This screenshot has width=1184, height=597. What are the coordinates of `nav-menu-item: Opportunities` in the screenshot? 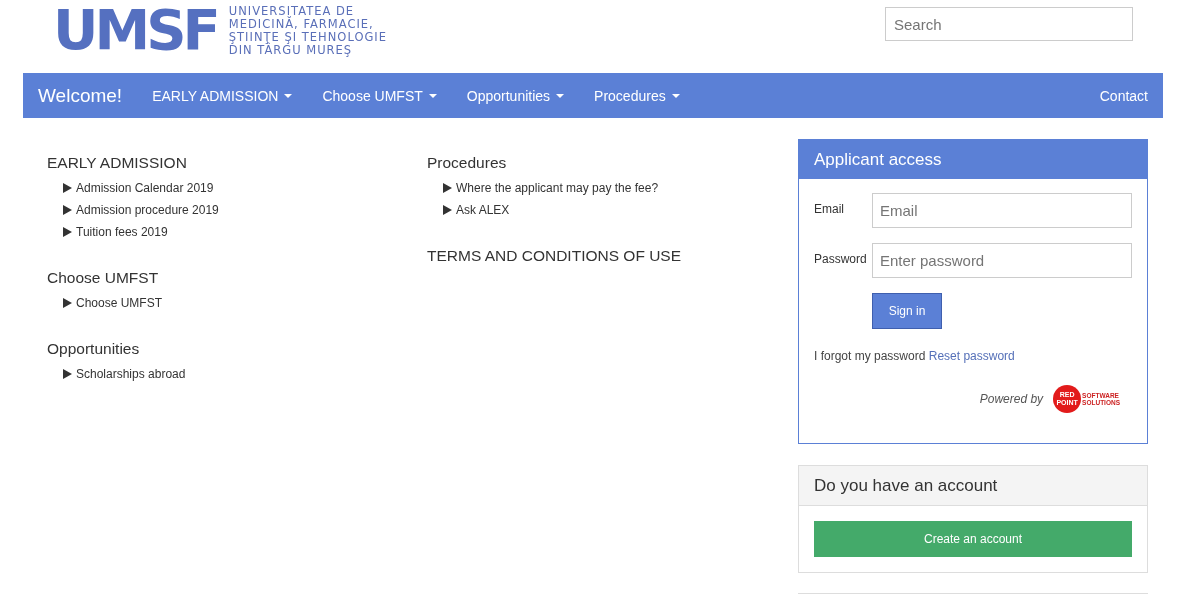 It's located at (515, 95).